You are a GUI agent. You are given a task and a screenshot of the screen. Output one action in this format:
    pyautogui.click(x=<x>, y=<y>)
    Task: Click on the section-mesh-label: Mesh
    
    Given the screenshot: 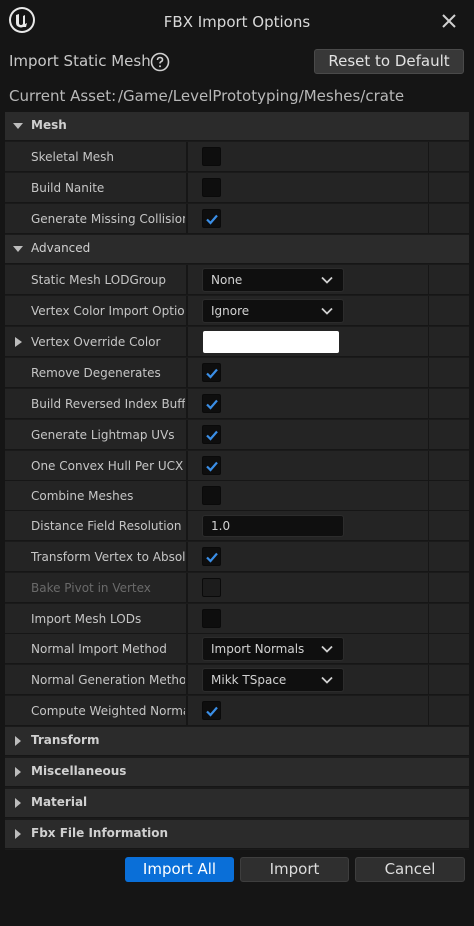 What is the action you would take?
    pyautogui.click(x=49, y=125)
    